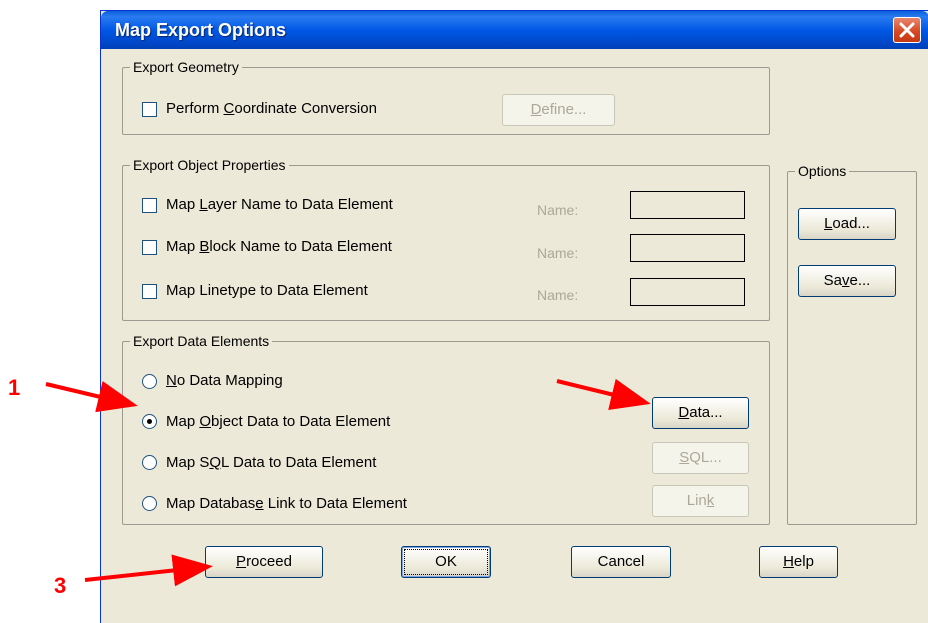 The image size is (928, 623). I want to click on export-data-elements-legend: Export Data Elements, so click(201, 341).